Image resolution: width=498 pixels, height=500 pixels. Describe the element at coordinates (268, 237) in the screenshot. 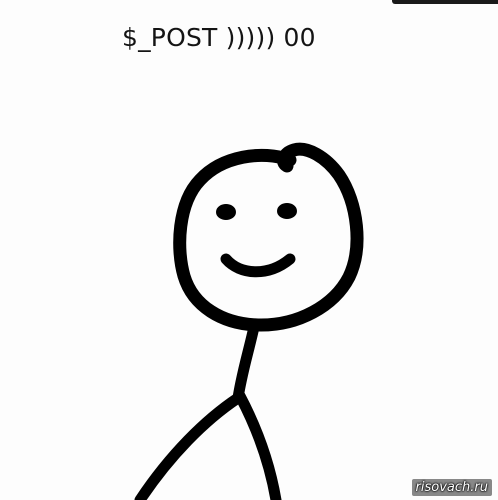

I see `stick-figure-head` at that location.